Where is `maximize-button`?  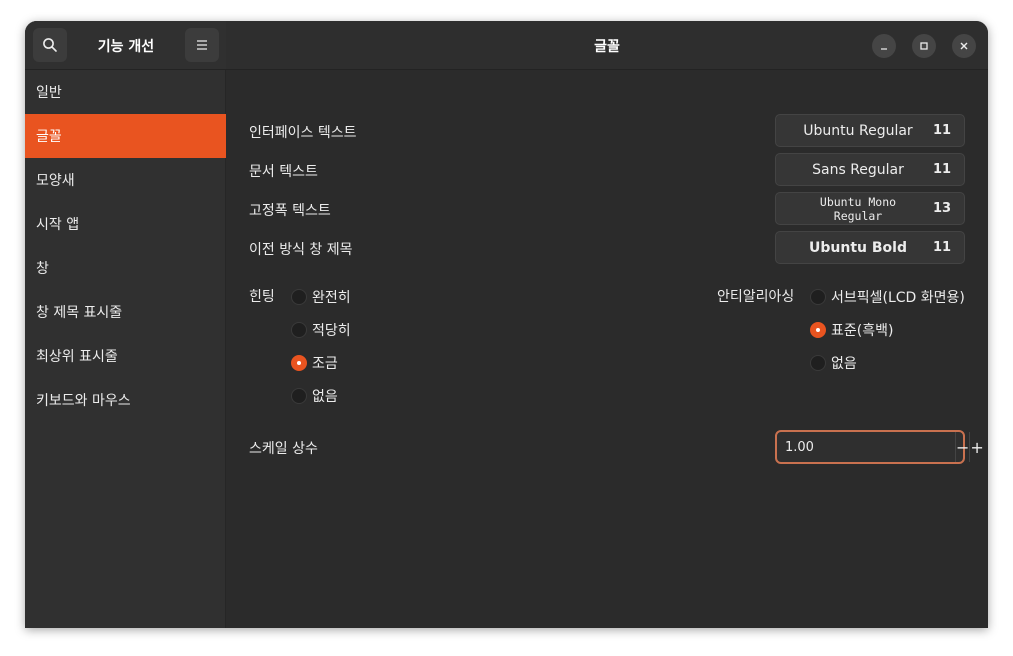 maximize-button is located at coordinates (924, 46).